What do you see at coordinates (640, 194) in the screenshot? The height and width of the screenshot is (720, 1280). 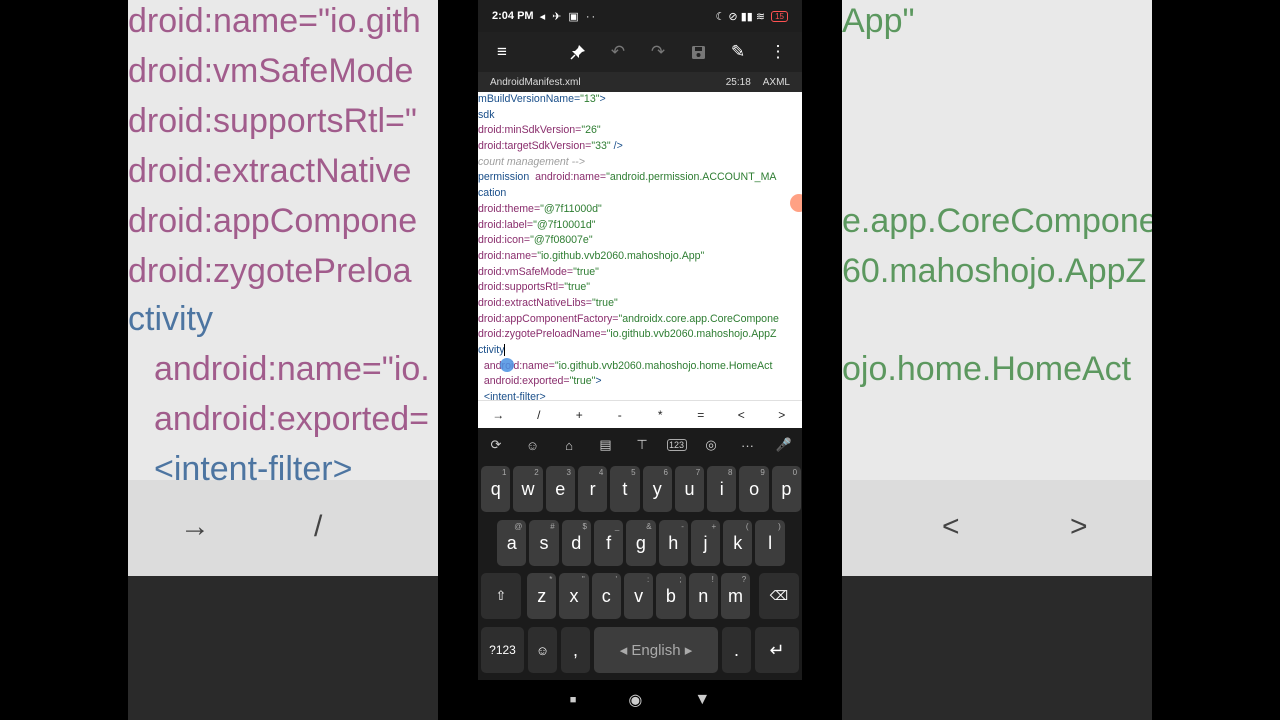 I see `code-line: cation` at bounding box center [640, 194].